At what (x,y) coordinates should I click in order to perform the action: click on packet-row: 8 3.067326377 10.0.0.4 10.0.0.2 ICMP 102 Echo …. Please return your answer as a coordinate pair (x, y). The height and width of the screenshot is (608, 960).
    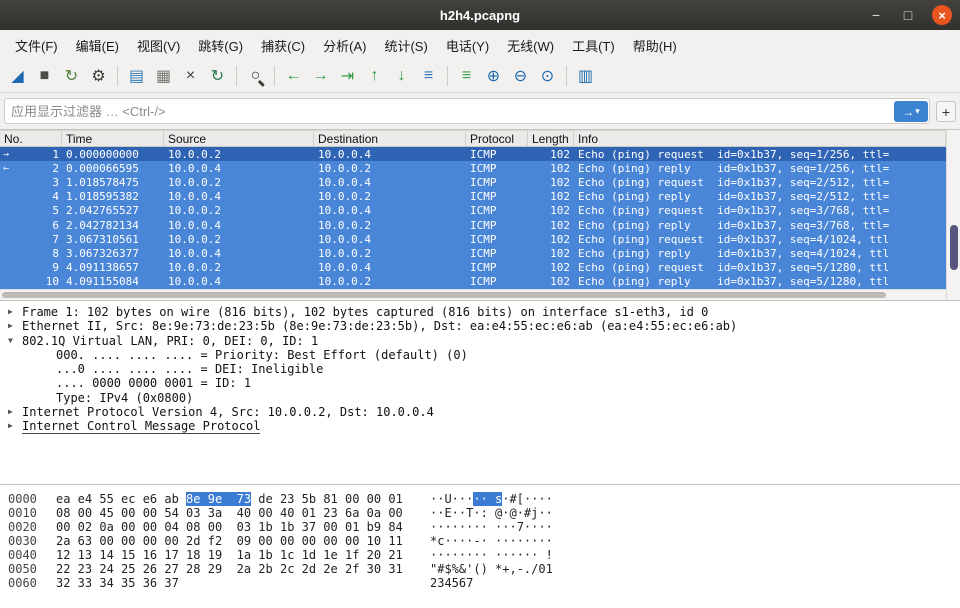
    Looking at the image, I should click on (473, 253).